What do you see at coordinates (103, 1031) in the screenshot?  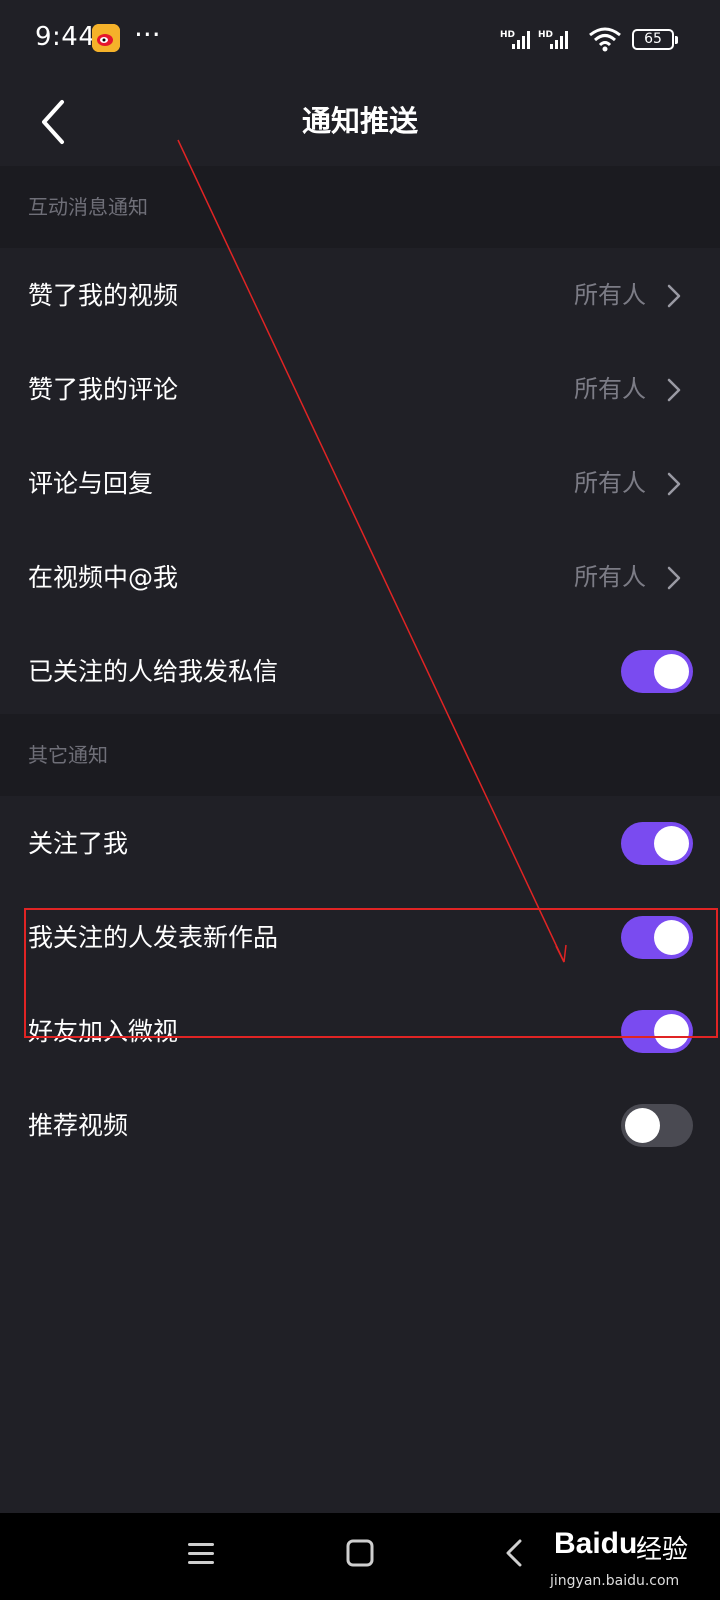 I see `setting-label: 好友加入微视` at bounding box center [103, 1031].